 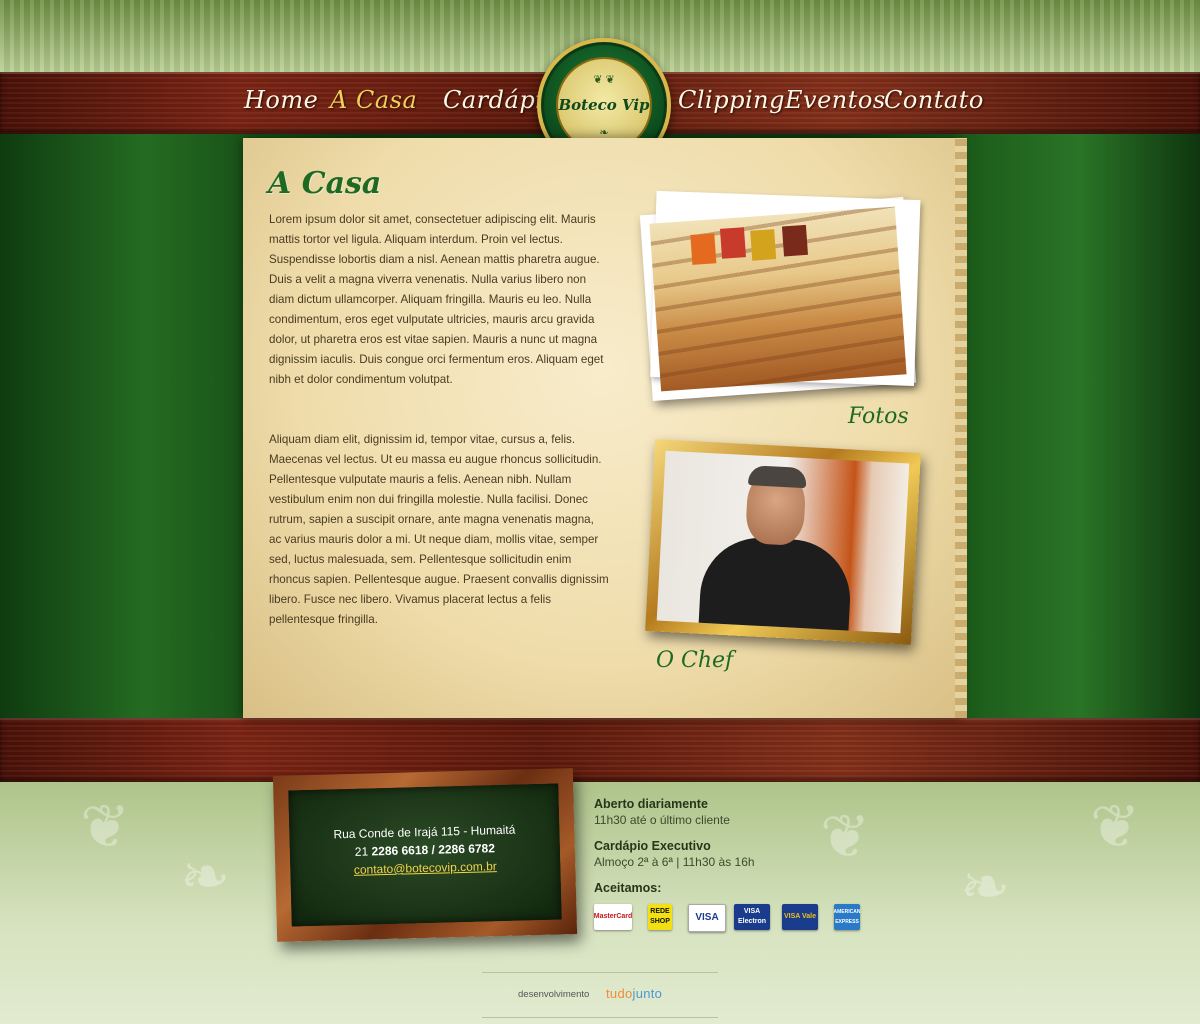 What do you see at coordinates (961, 428) in the screenshot?
I see `torn-edge` at bounding box center [961, 428].